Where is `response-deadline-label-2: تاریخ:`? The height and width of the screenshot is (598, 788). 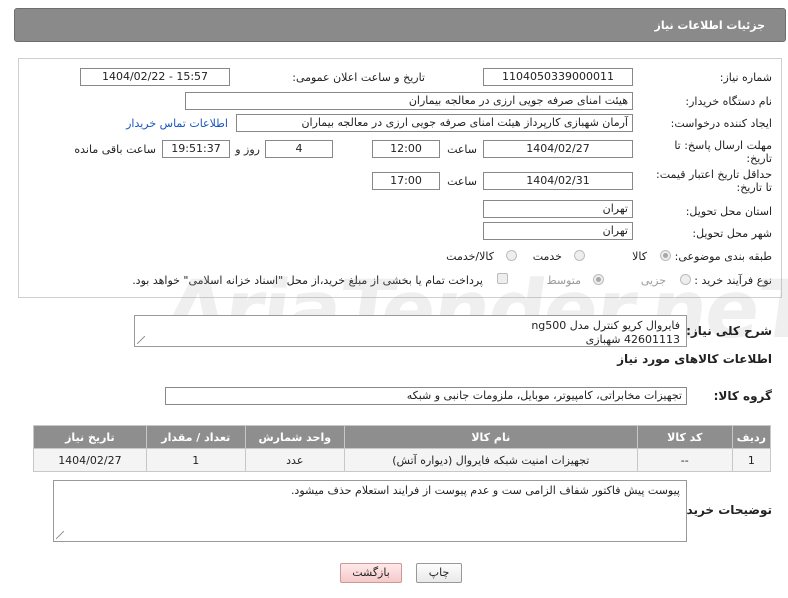 response-deadline-label-2: تاریخ: is located at coordinates (759, 158).